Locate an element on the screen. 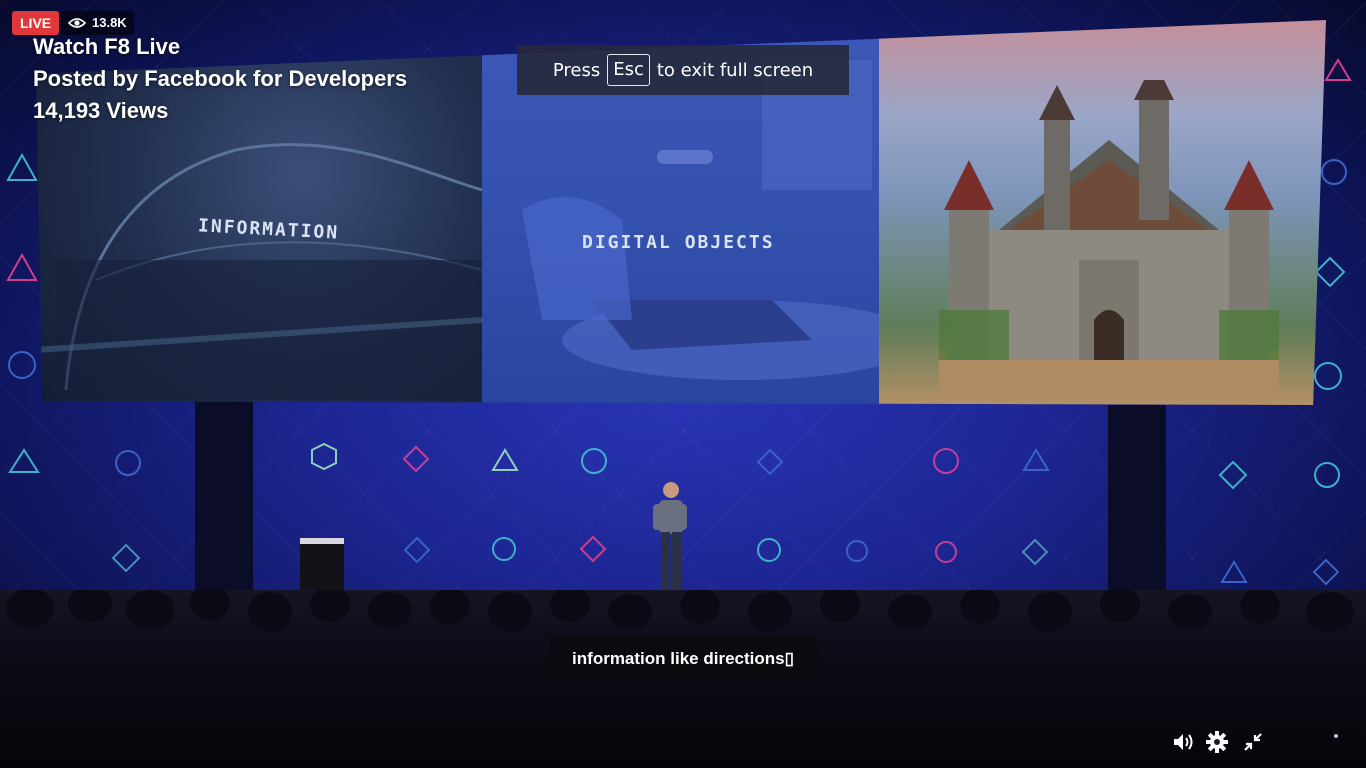 The height and width of the screenshot is (768, 1366). gear-icon is located at coordinates (1217, 742).